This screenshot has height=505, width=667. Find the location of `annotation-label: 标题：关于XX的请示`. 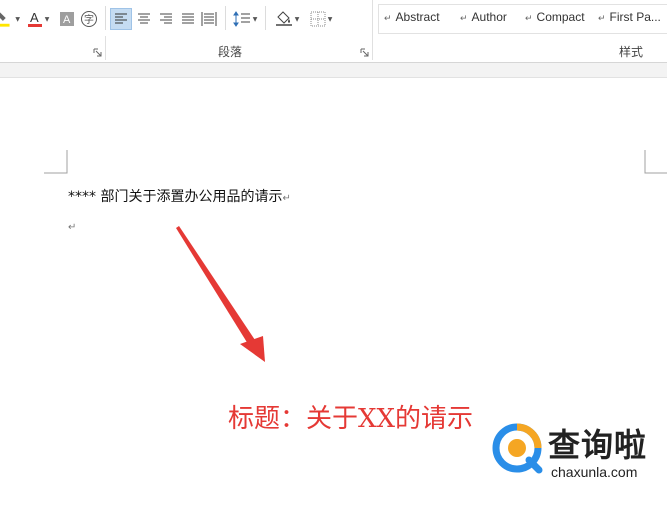

annotation-label: 标题：关于XX的请示 is located at coordinates (351, 419).